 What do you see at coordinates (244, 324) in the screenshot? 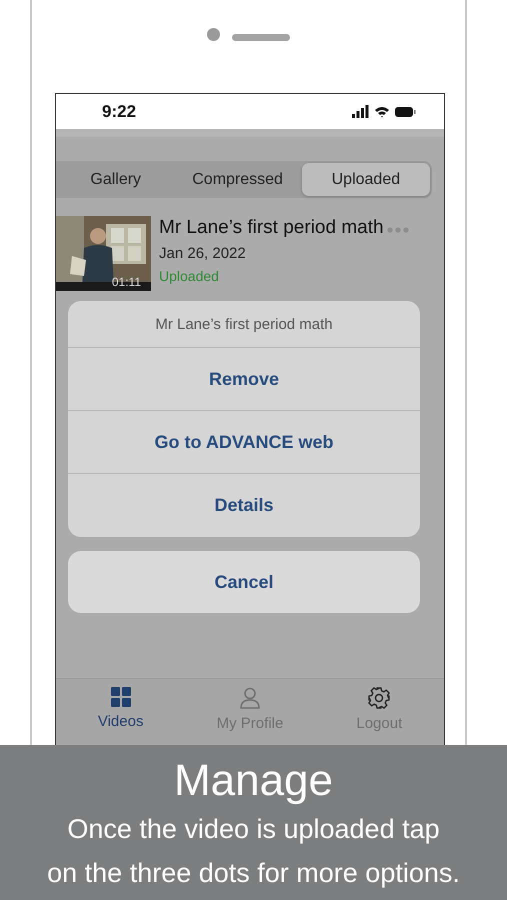
I see `sheet-title: Mr Lane’s first period math` at bounding box center [244, 324].